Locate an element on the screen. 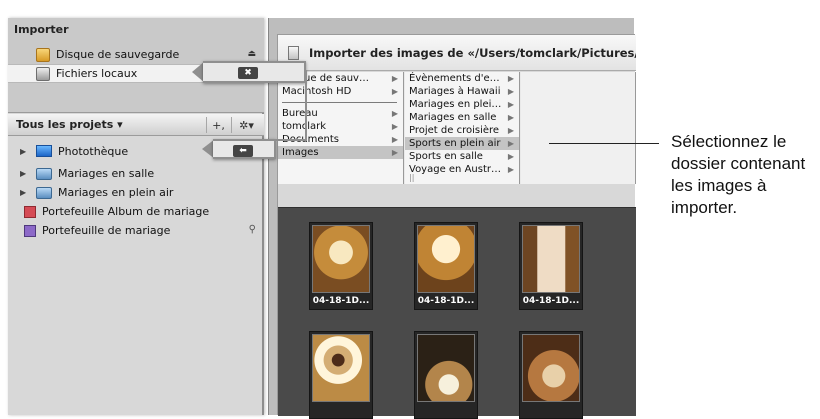 The image size is (820, 419). column-divider is located at coordinates (339, 102).